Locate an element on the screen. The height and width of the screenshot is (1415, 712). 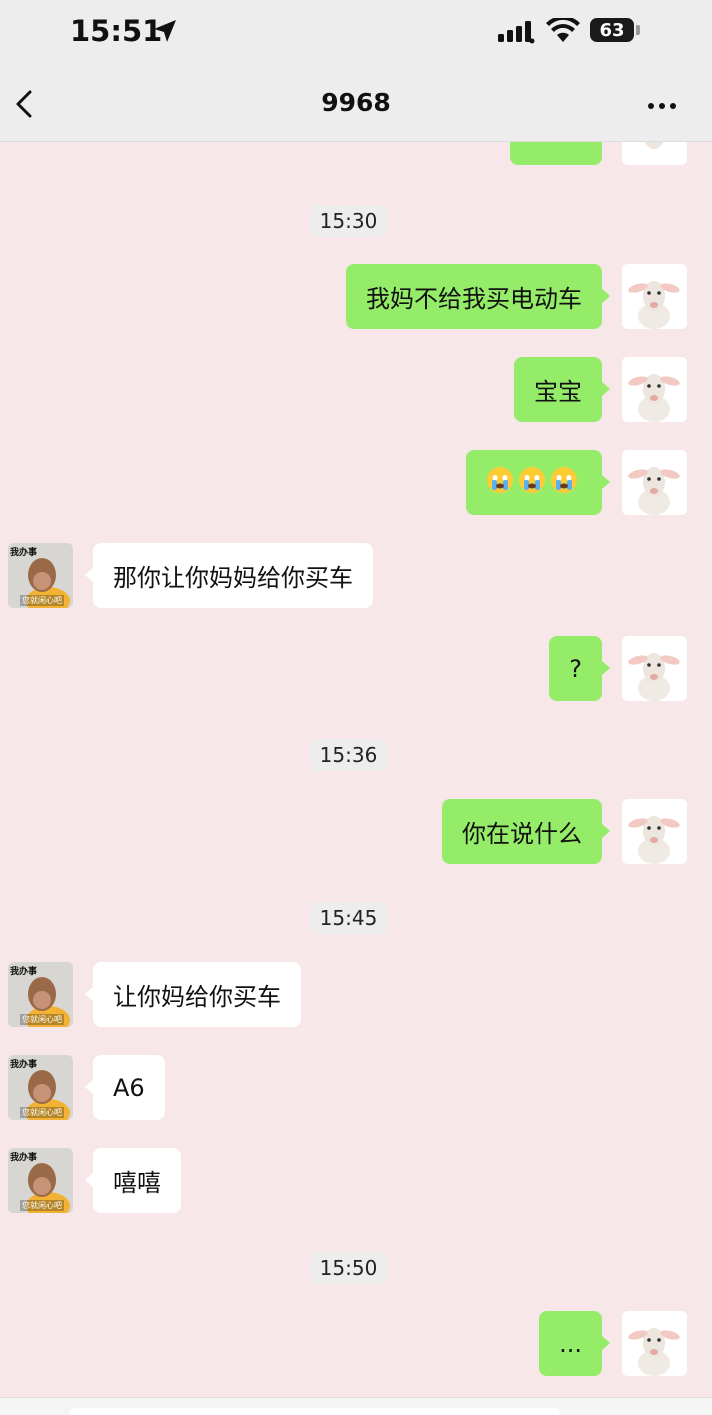
message-bubble-outgoing: 你在说什么 is located at coordinates (526, 831).